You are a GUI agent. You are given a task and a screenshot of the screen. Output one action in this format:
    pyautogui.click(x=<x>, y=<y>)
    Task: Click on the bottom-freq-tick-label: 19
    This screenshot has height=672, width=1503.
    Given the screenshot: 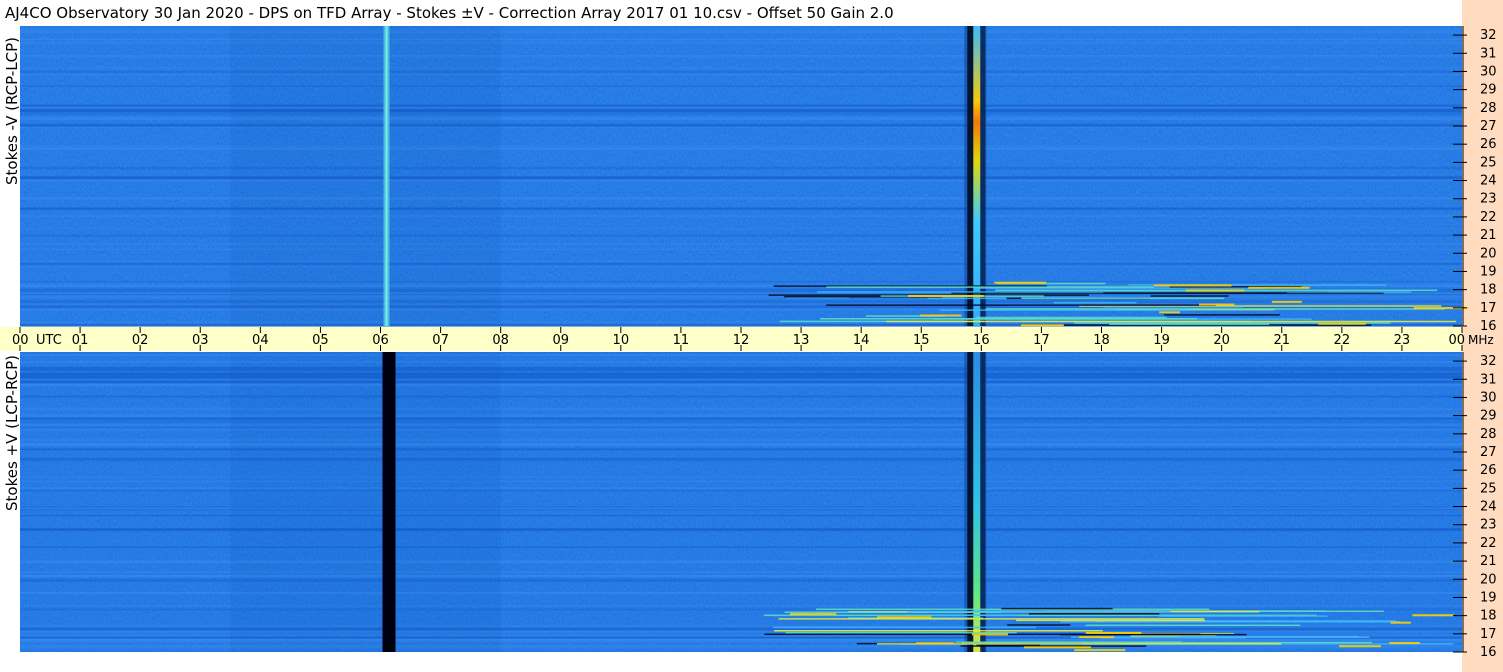 What is the action you would take?
    pyautogui.click(x=1488, y=597)
    